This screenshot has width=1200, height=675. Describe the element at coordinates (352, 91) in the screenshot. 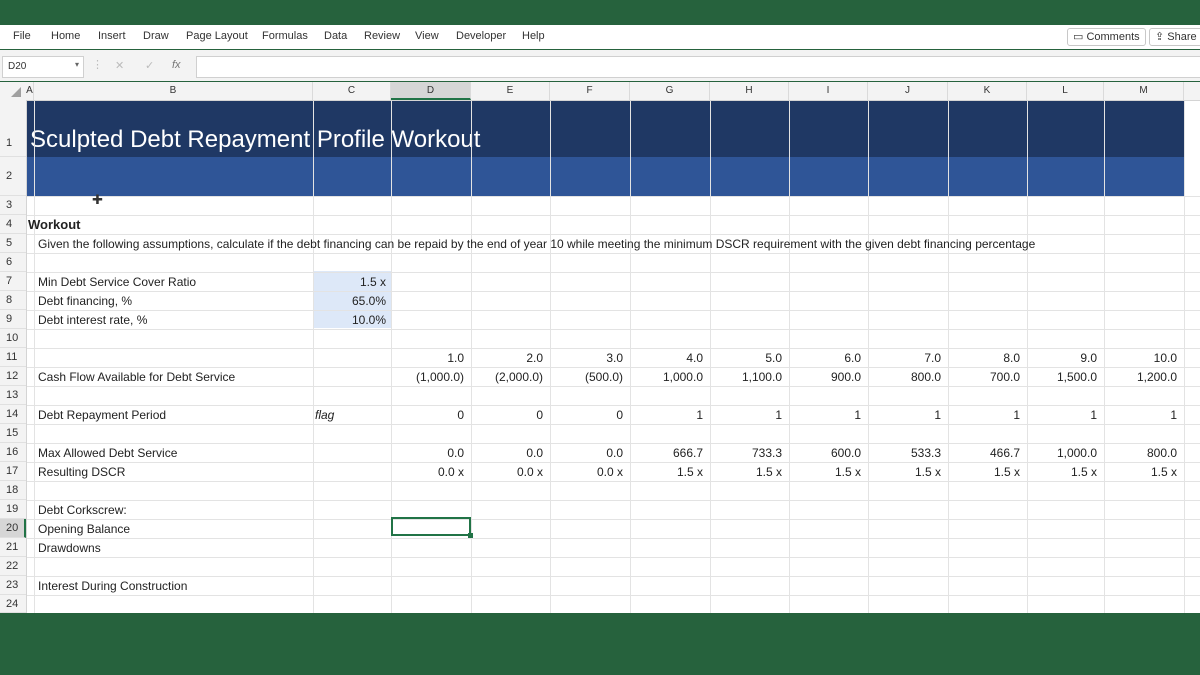

I see `column-header-c: C` at that location.